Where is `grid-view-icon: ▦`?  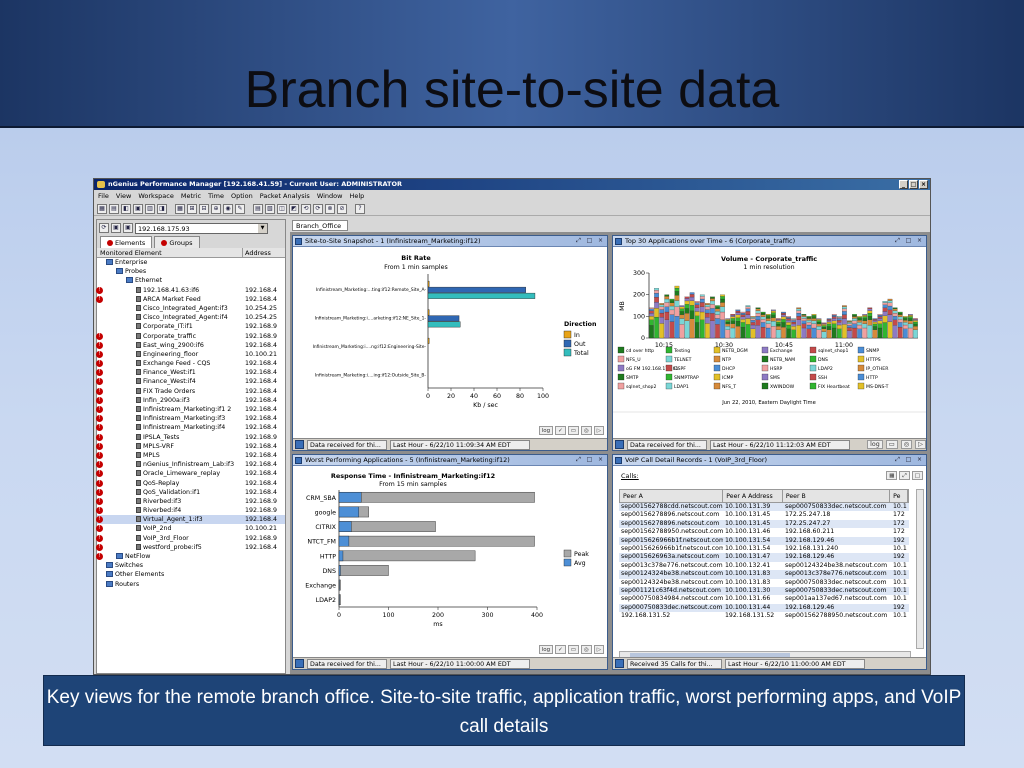
grid-view-icon: ▦ is located at coordinates (892, 475).